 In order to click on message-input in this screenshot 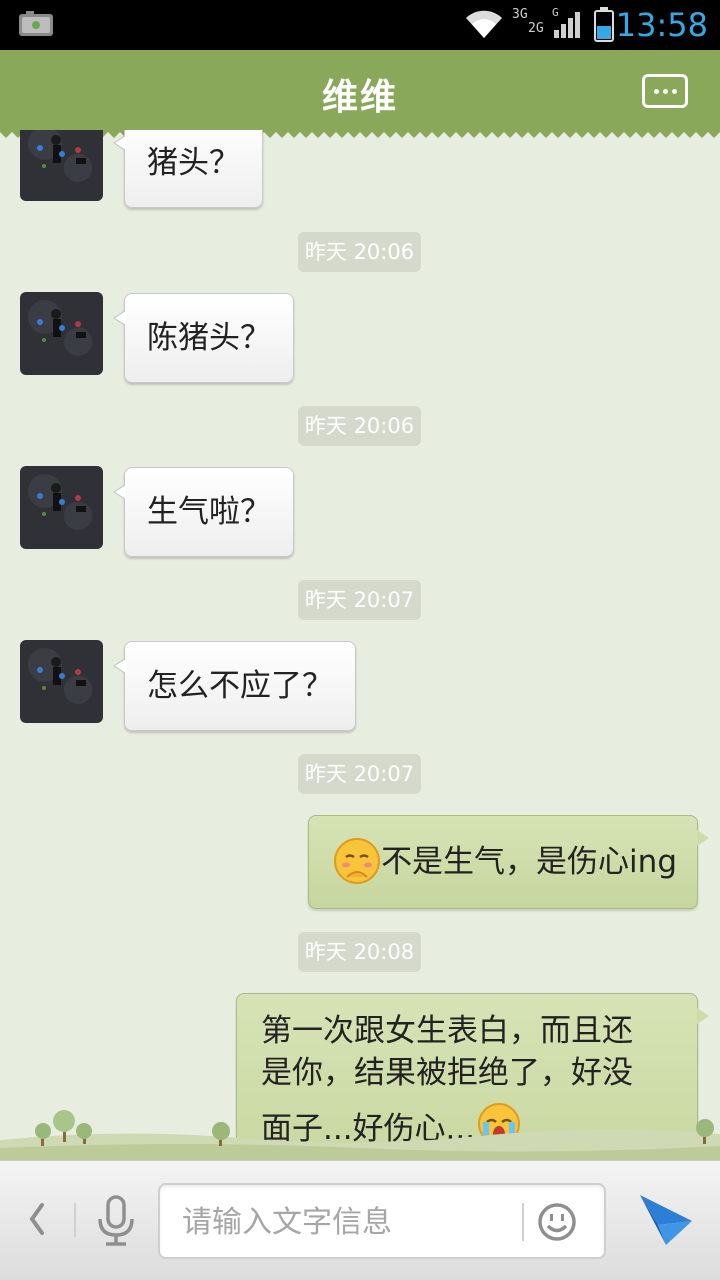, I will do `click(347, 1222)`.